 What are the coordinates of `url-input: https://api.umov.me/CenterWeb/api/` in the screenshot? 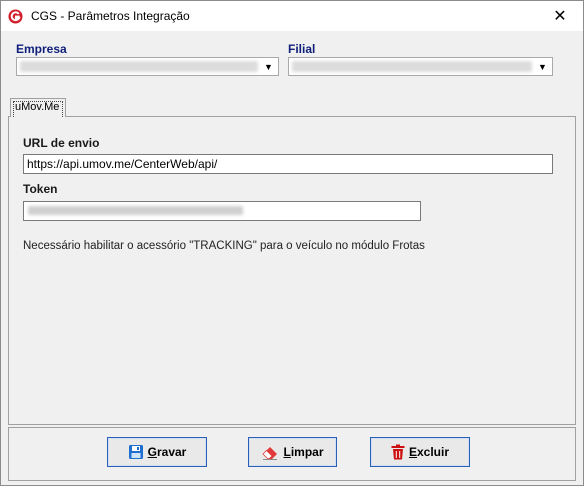 It's located at (288, 164).